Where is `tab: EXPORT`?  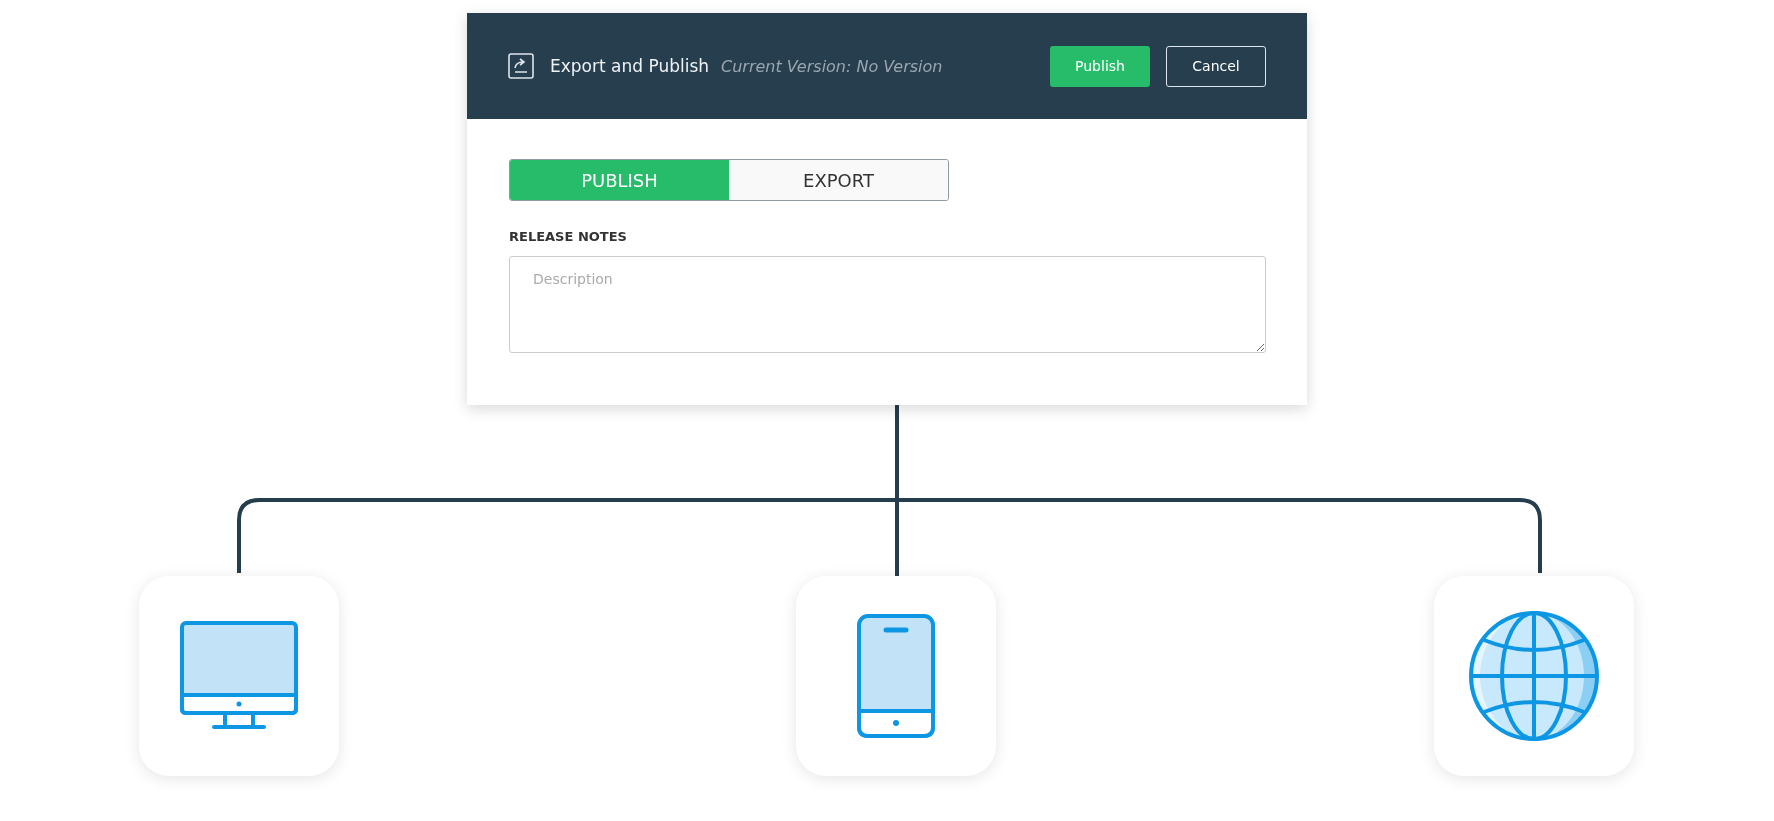 tab: EXPORT is located at coordinates (838, 180).